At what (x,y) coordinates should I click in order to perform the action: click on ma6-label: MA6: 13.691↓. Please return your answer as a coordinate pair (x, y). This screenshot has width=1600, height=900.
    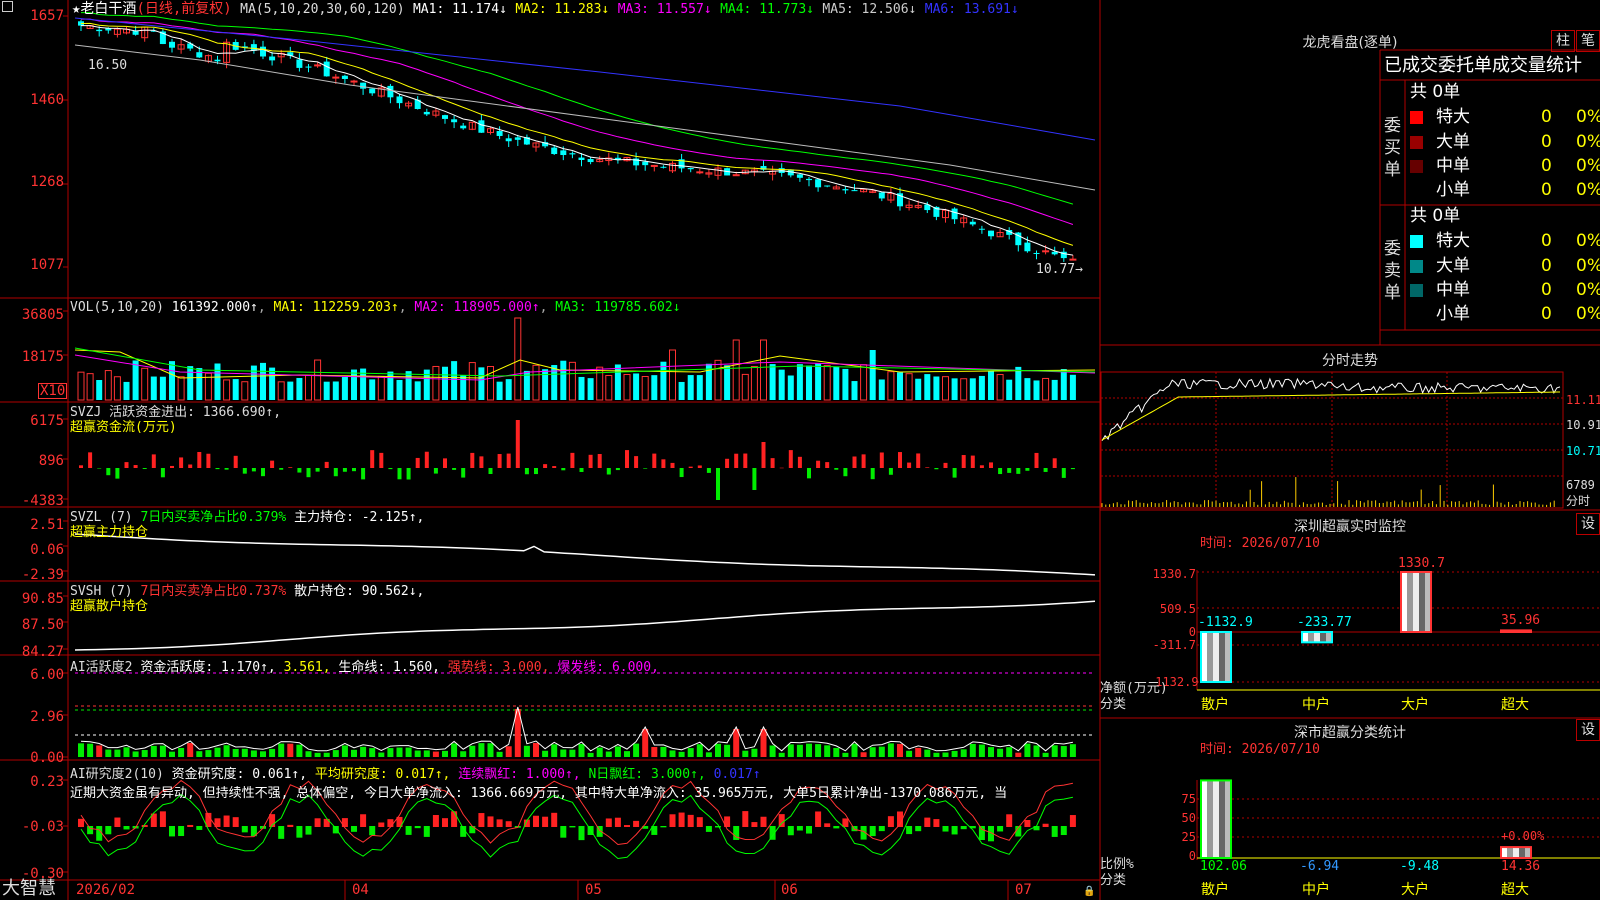
    Looking at the image, I should click on (971, 9).